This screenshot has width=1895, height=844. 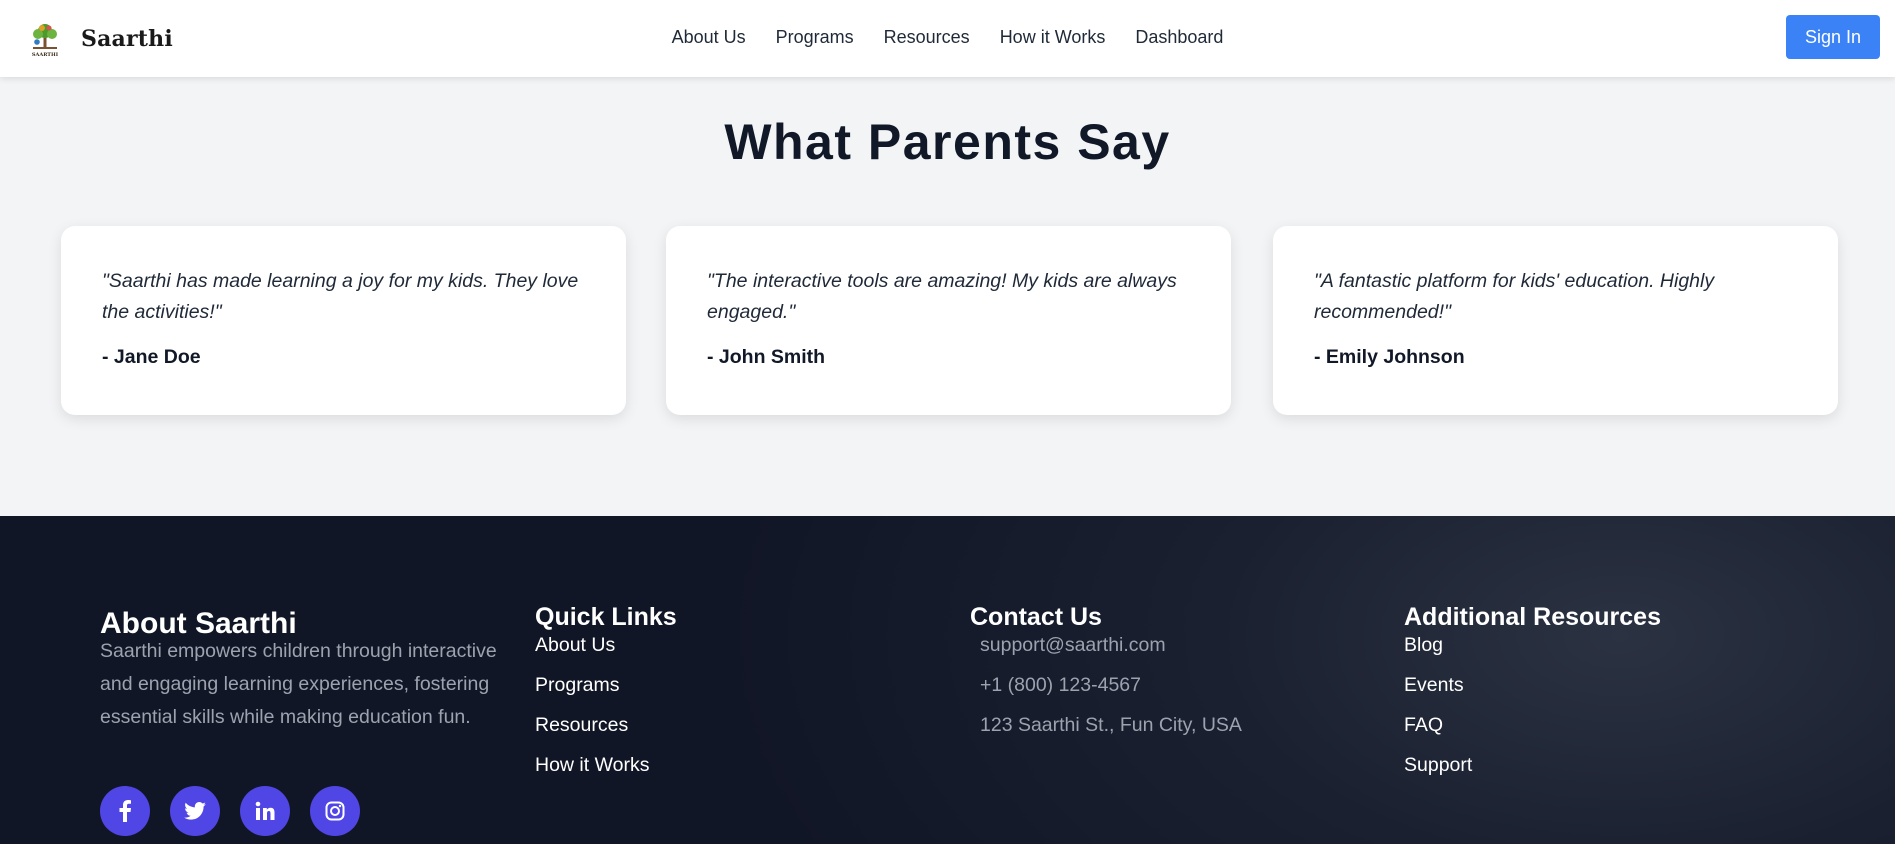 What do you see at coordinates (592, 765) in the screenshot?
I see `footer-link-how-it-works: How it Works` at bounding box center [592, 765].